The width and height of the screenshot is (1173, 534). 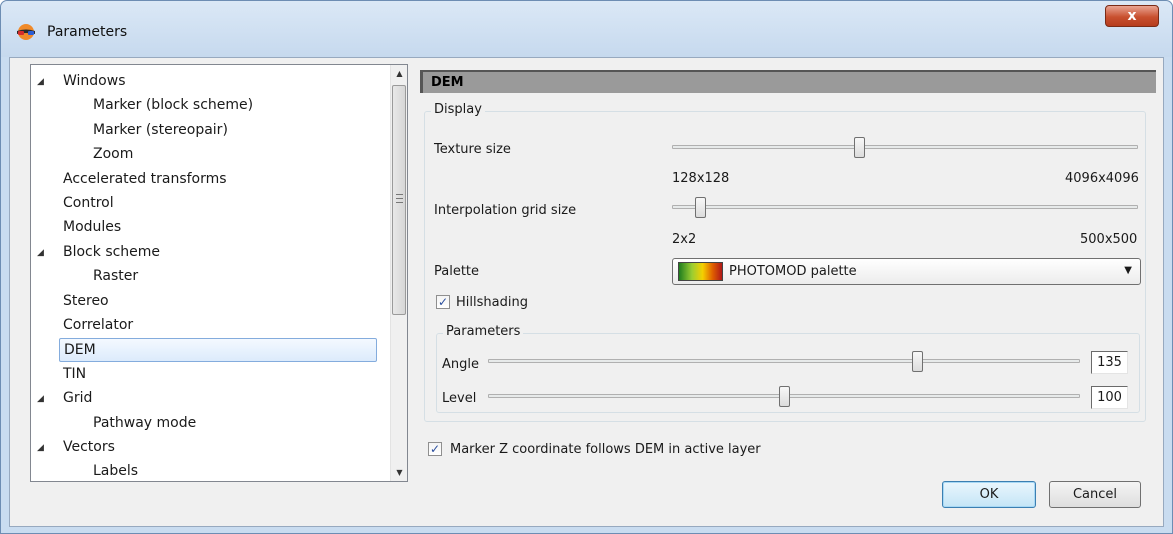 I want to click on tree-item: Labels, so click(x=210, y=470).